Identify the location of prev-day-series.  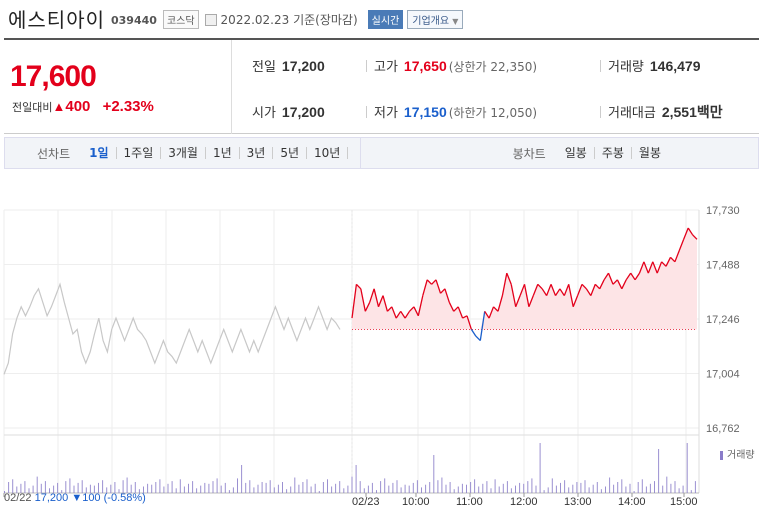
(172, 328).